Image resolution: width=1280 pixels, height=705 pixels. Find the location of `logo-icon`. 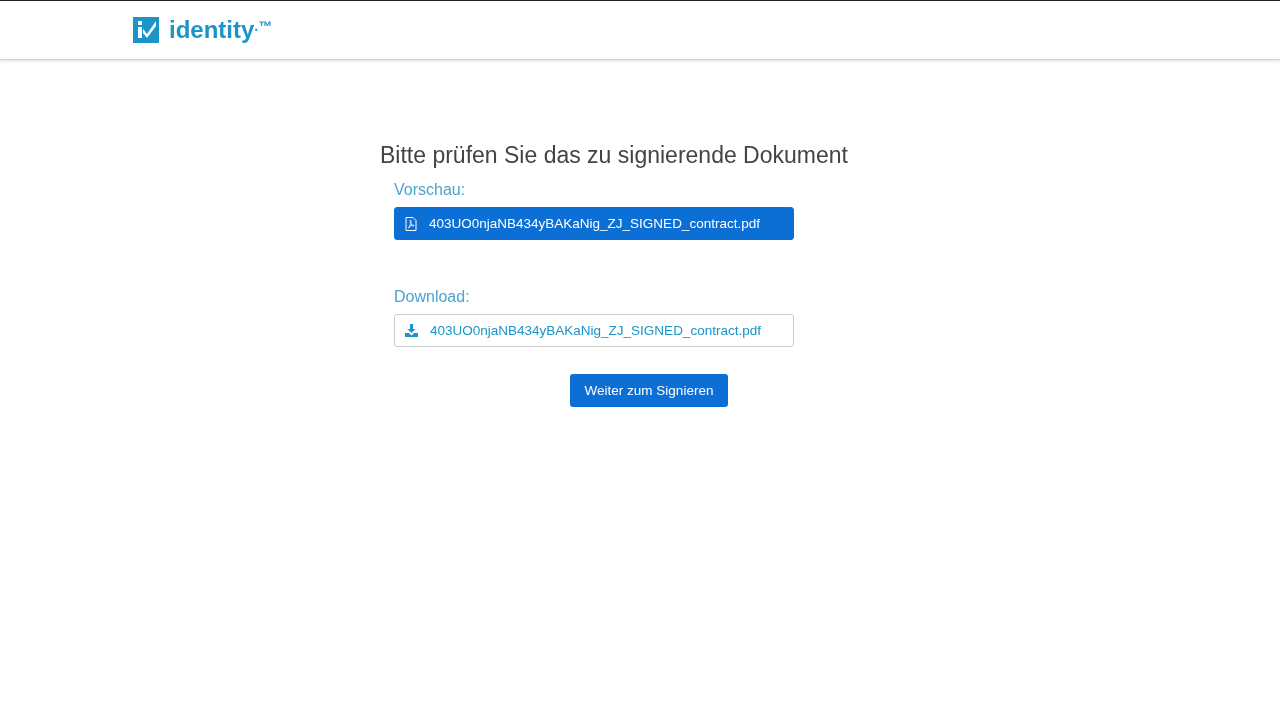

logo-icon is located at coordinates (146, 30).